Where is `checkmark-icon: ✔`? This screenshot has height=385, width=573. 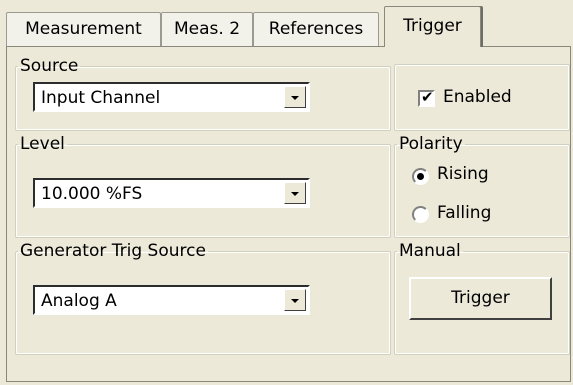 checkmark-icon: ✔ is located at coordinates (427, 97).